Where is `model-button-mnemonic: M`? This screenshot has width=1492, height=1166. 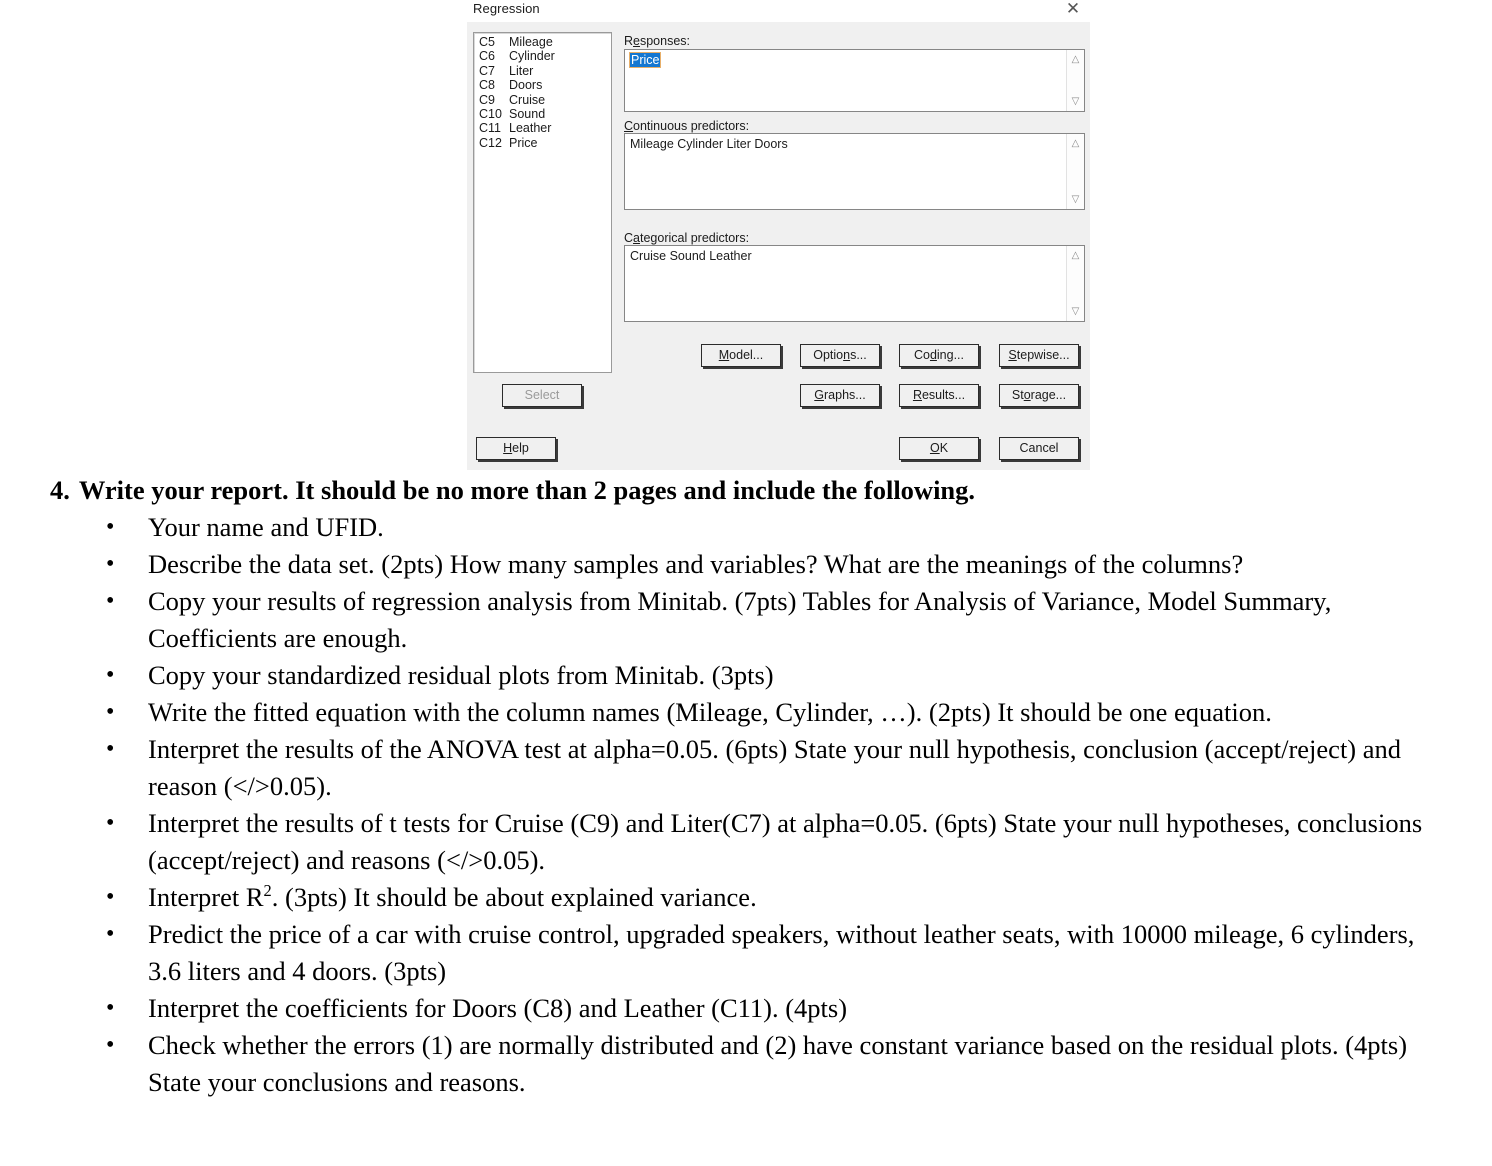 model-button-mnemonic: M is located at coordinates (724, 355).